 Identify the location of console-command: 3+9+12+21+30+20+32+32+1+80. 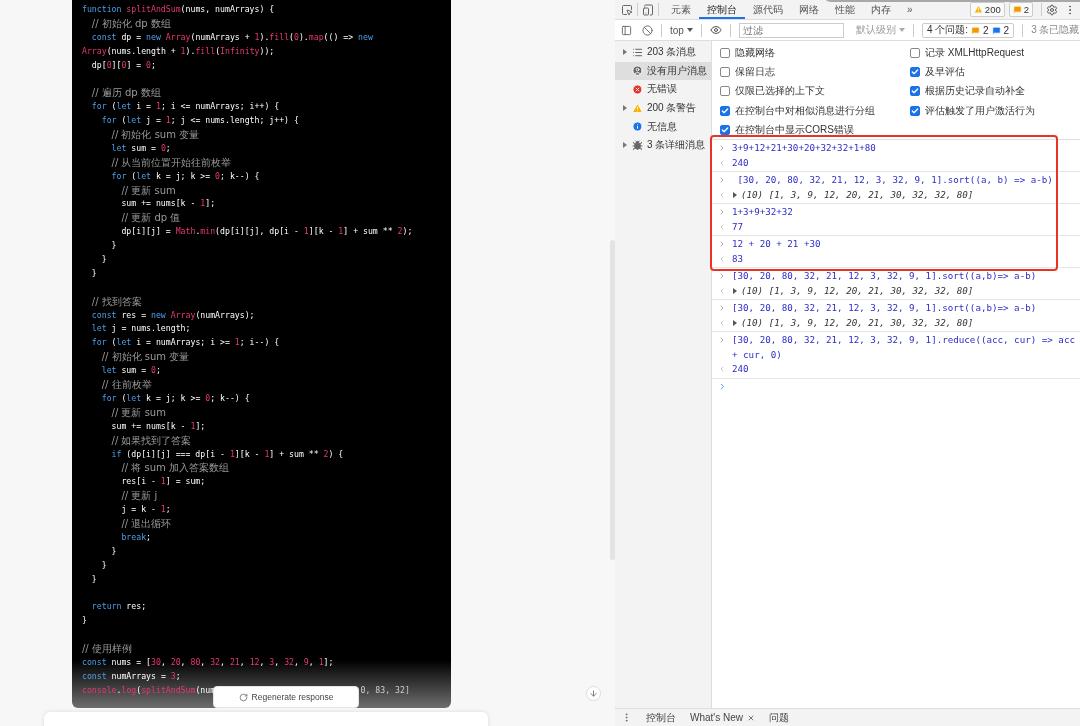
(804, 148).